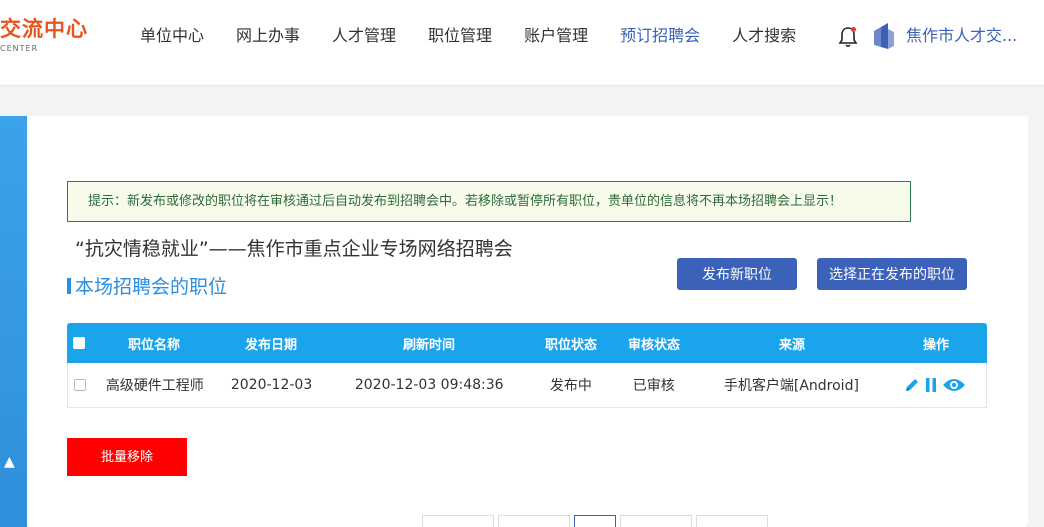 This screenshot has height=527, width=1044. I want to click on select-published-jobs-button: 选择正在发布的职位, so click(892, 274).